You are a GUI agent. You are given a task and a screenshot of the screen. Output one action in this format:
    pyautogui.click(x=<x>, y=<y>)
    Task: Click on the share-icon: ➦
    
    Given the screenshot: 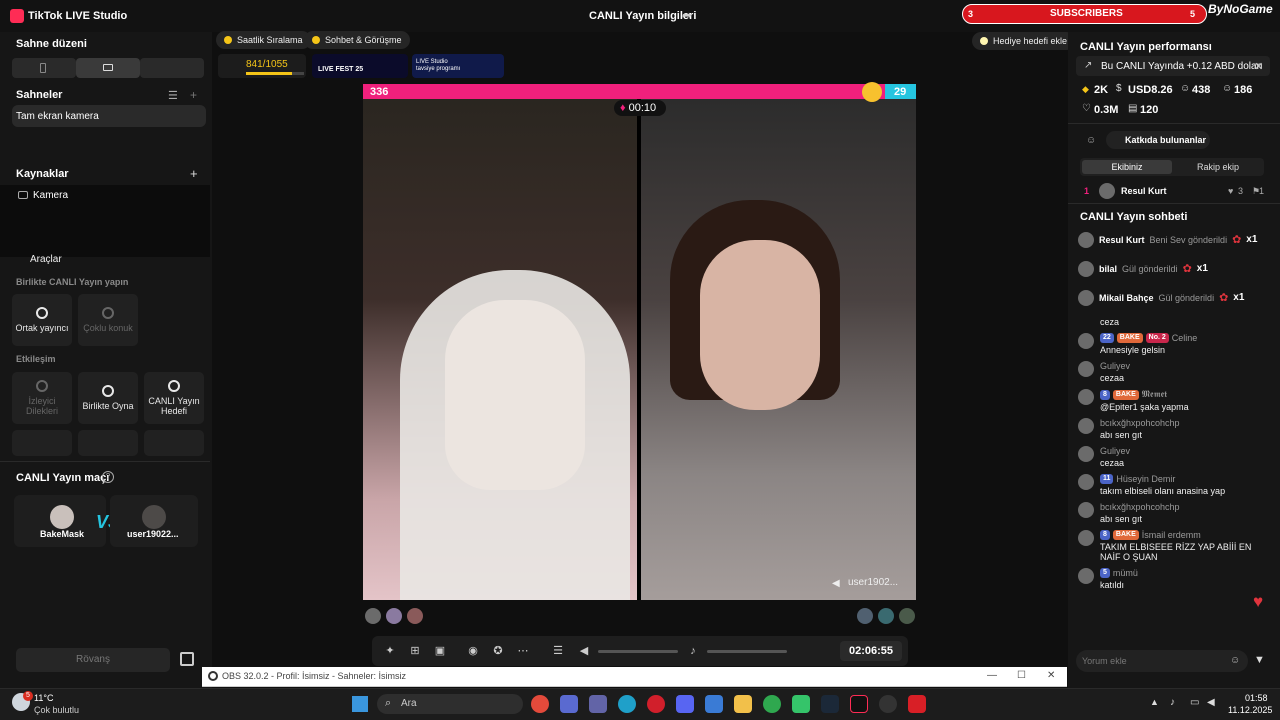 What is the action you would take?
    pyautogui.click(x=688, y=15)
    